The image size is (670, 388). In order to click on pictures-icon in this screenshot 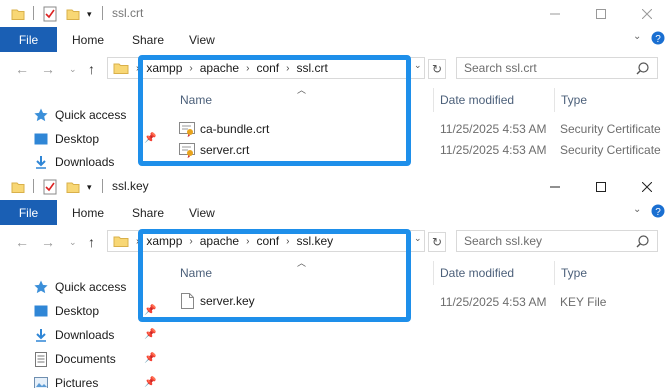, I will do `click(41, 381)`.